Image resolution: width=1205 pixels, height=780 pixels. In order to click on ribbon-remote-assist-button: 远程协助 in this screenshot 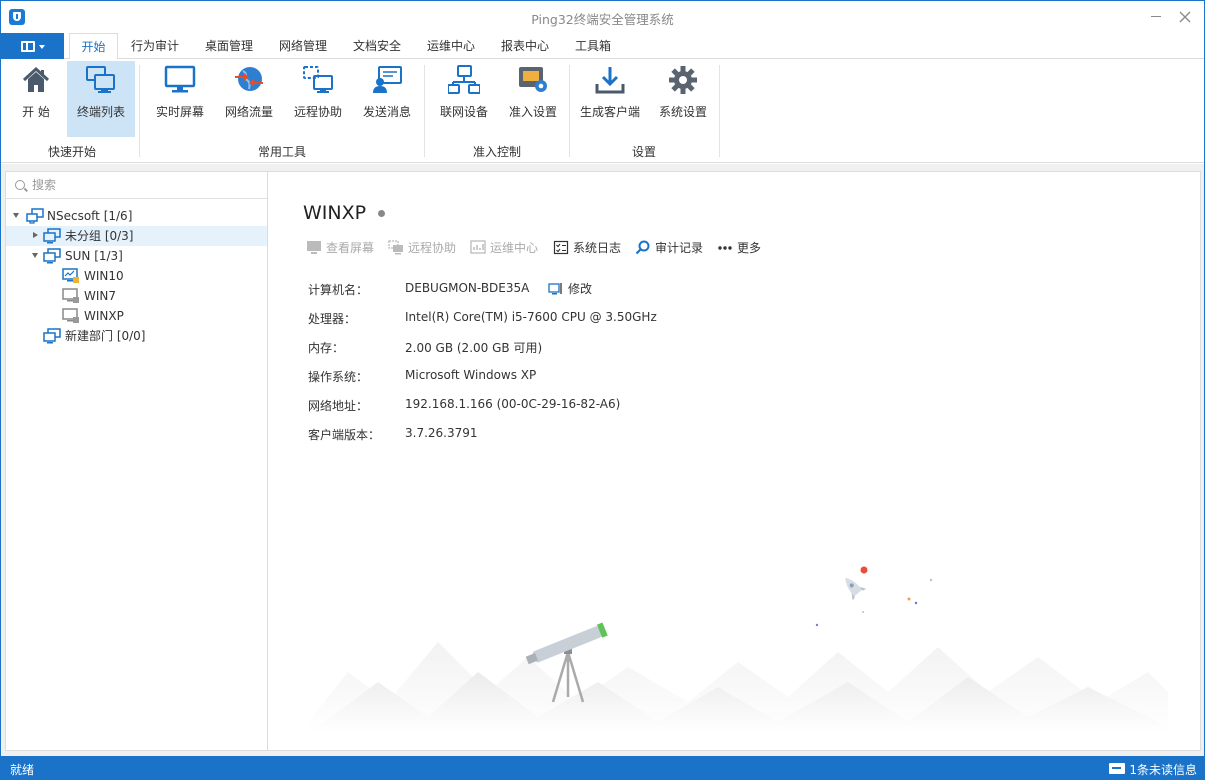, I will do `click(318, 99)`.